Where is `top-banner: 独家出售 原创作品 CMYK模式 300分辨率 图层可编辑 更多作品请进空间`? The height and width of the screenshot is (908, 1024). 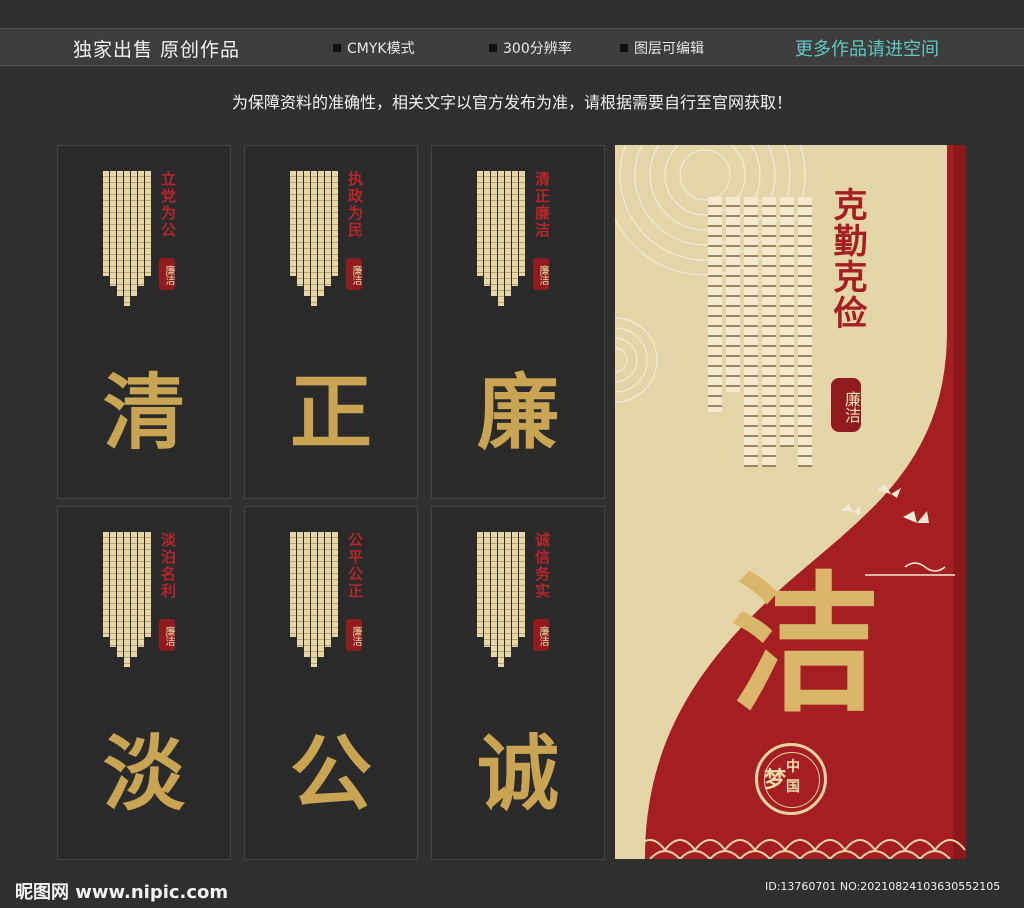
top-banner: 独家出售 原创作品 CMYK模式 300分辨率 图层可编辑 更多作品请进空间 is located at coordinates (512, 47).